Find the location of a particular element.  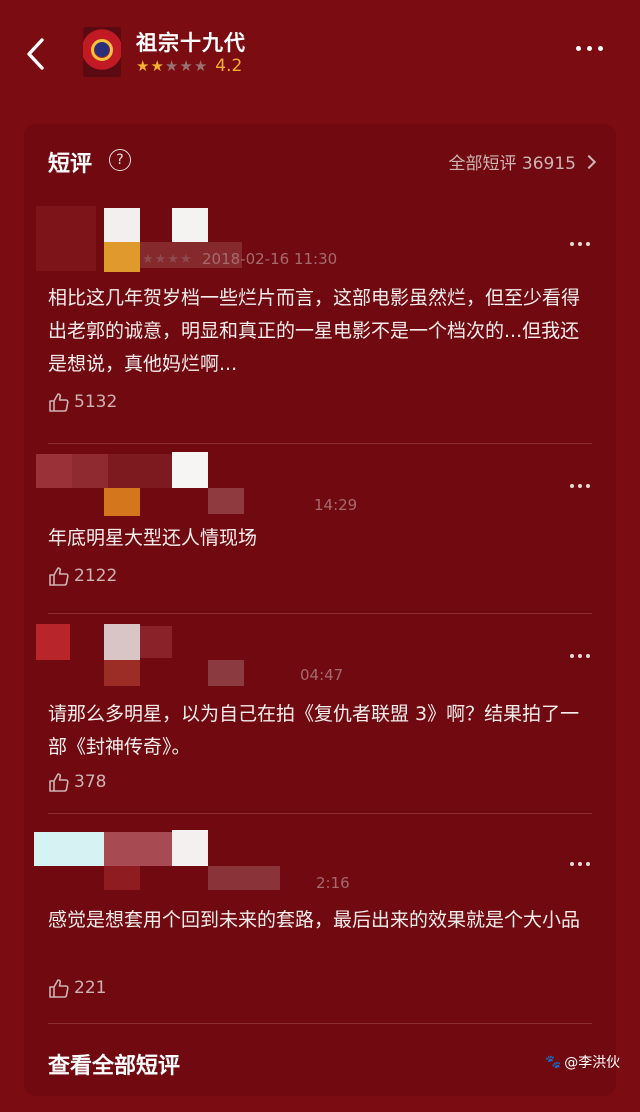

watermark: 🐾 @李洪伙 is located at coordinates (582, 1062).